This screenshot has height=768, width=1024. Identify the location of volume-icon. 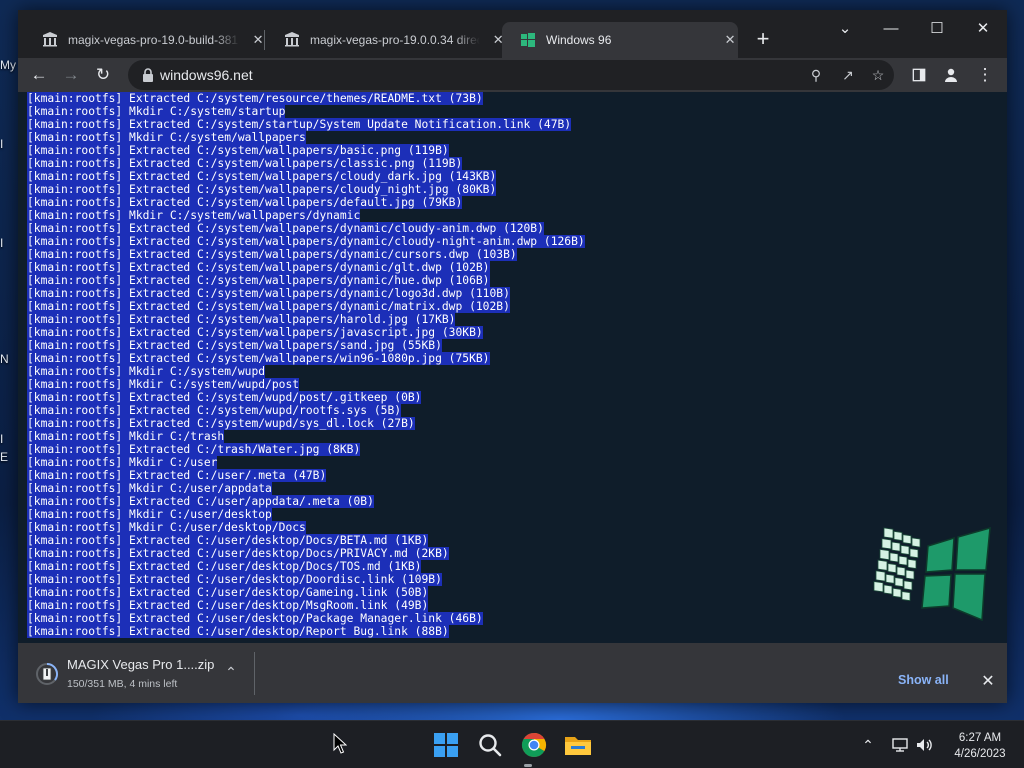
(924, 745).